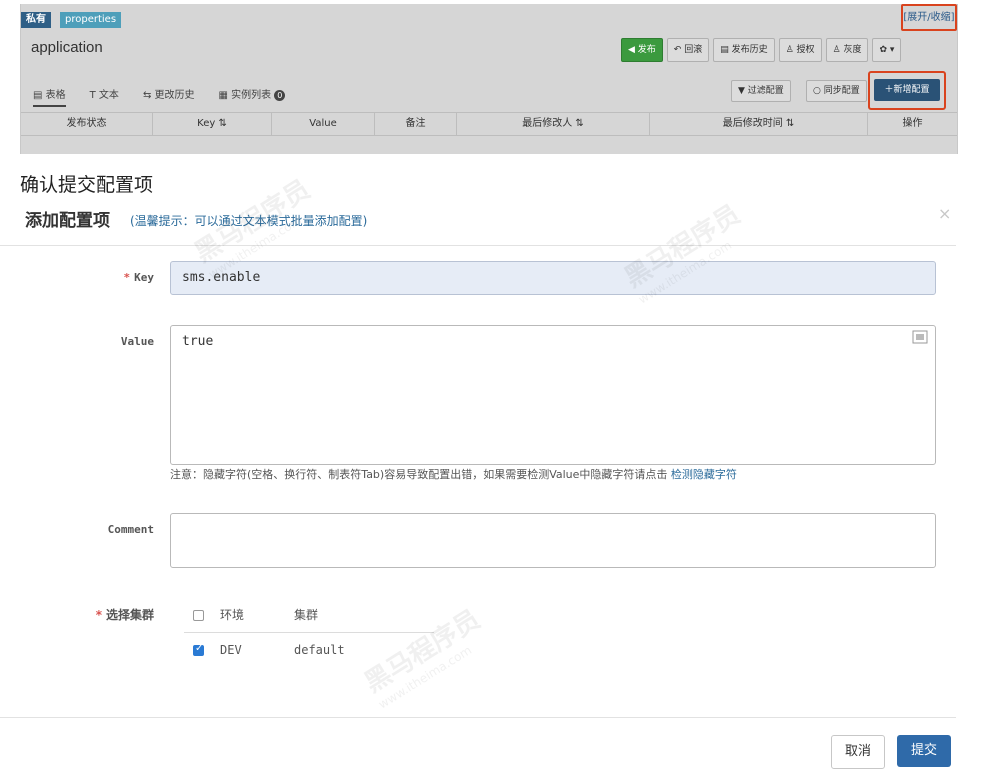  I want to click on cluster-name: default, so click(319, 650).